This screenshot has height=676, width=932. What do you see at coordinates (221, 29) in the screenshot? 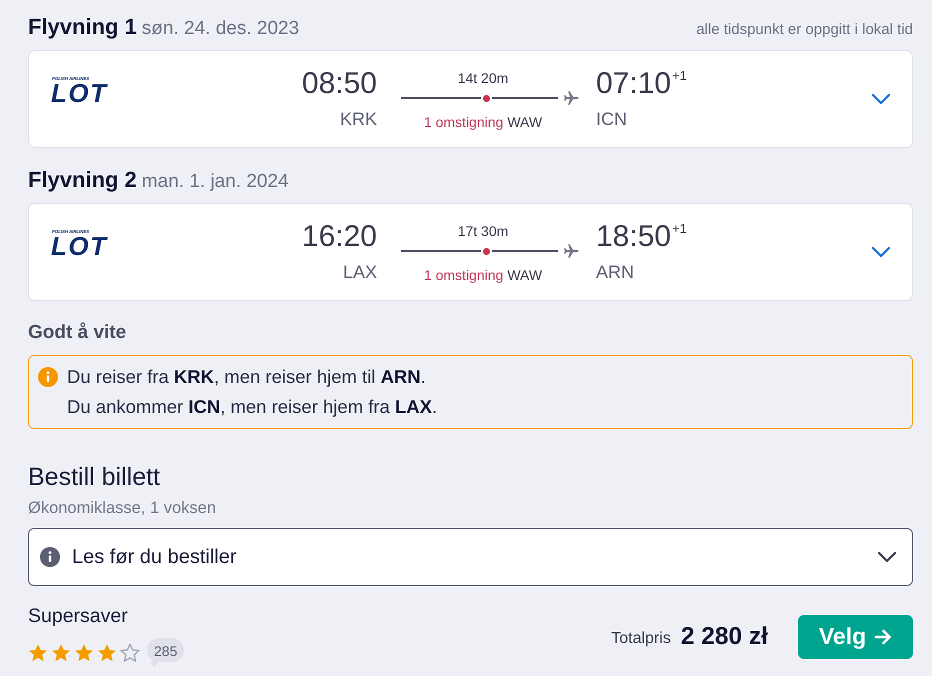
I see `flight-date: søn. 24. des. 2023` at bounding box center [221, 29].